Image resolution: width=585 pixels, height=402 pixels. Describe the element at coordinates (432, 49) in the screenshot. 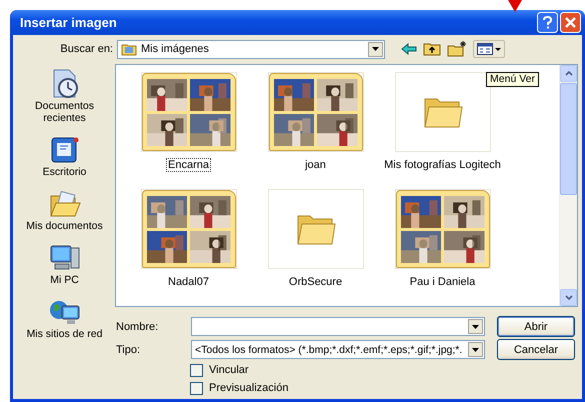

I see `up-folder-icon` at that location.